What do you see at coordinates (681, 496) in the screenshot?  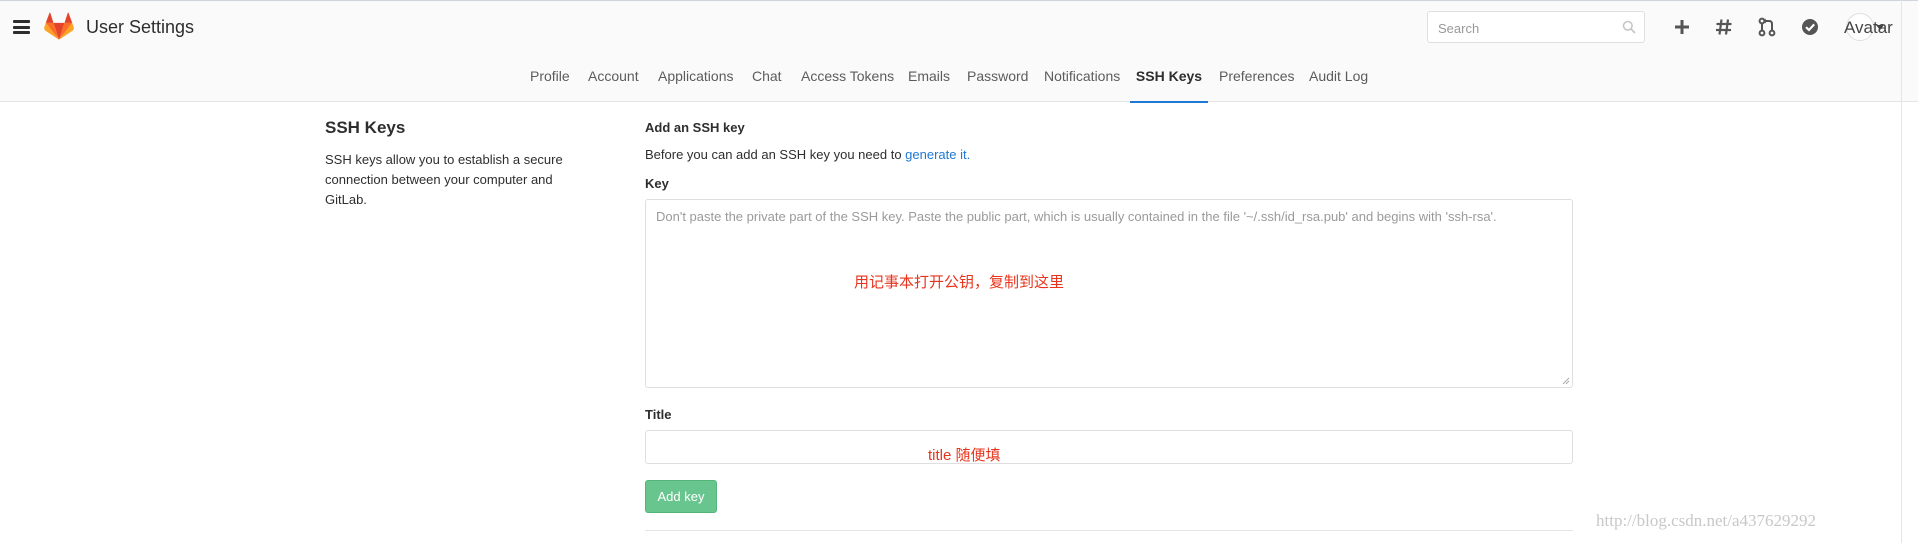 I see `add-key-button: Add key` at bounding box center [681, 496].